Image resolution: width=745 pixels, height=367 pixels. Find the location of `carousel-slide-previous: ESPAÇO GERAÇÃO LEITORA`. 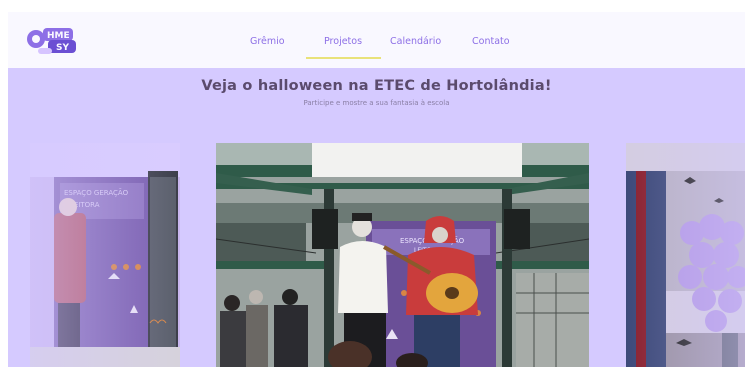

carousel-slide-previous: ESPAÇO GERAÇÃO LEITORA is located at coordinates (105, 255).